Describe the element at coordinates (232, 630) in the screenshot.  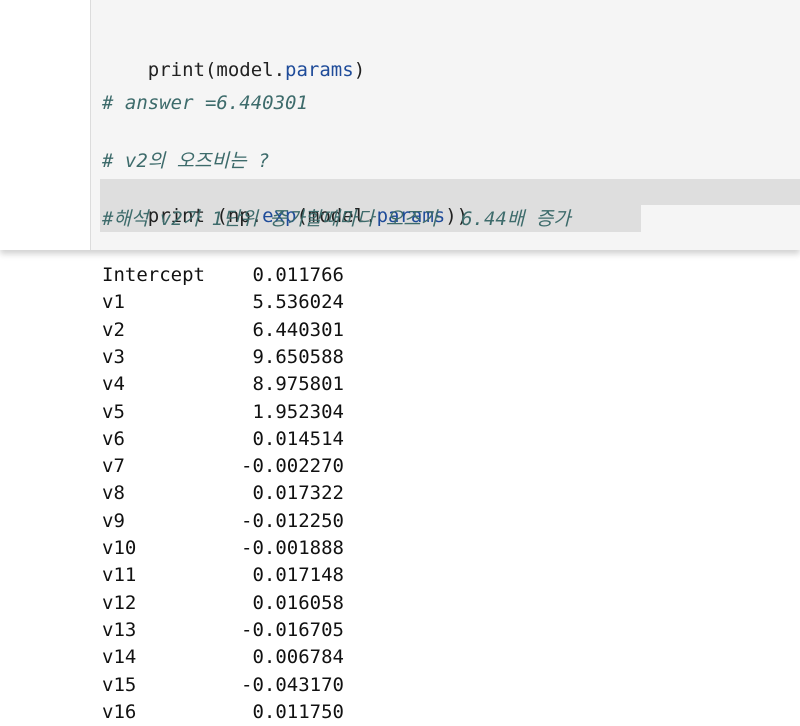
I see `output-row: v13 -0.016705` at that location.